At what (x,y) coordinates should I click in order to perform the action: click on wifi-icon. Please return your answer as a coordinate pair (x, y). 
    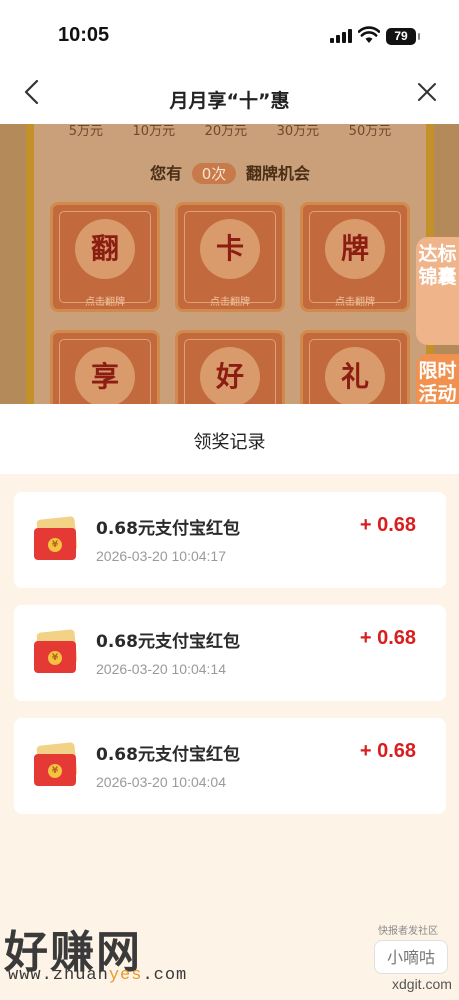
    Looking at the image, I should click on (369, 34).